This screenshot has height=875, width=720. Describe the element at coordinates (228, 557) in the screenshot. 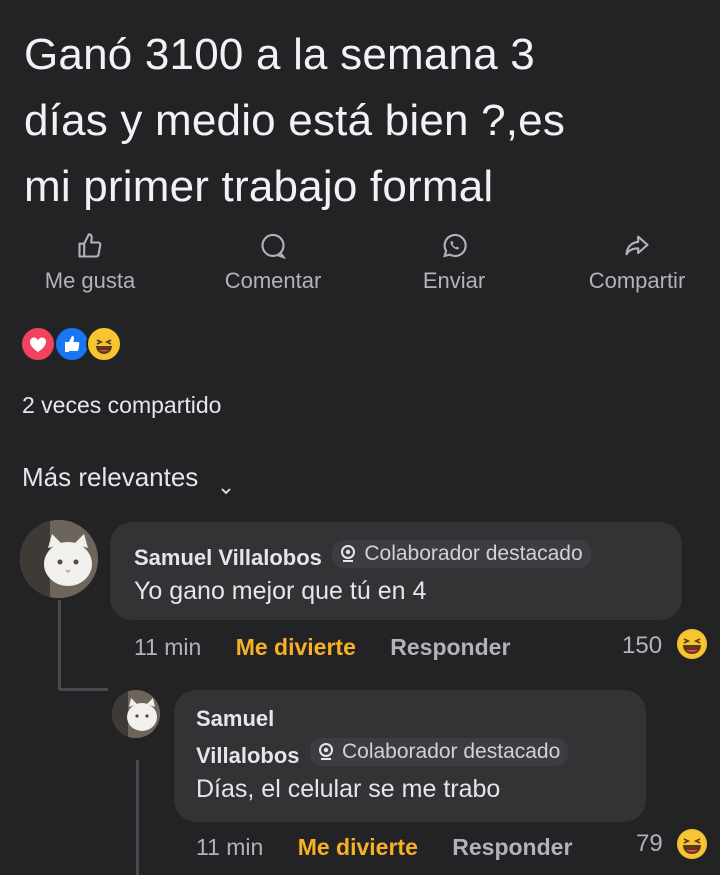

I see `comment-author: Samuel Villalobos` at that location.